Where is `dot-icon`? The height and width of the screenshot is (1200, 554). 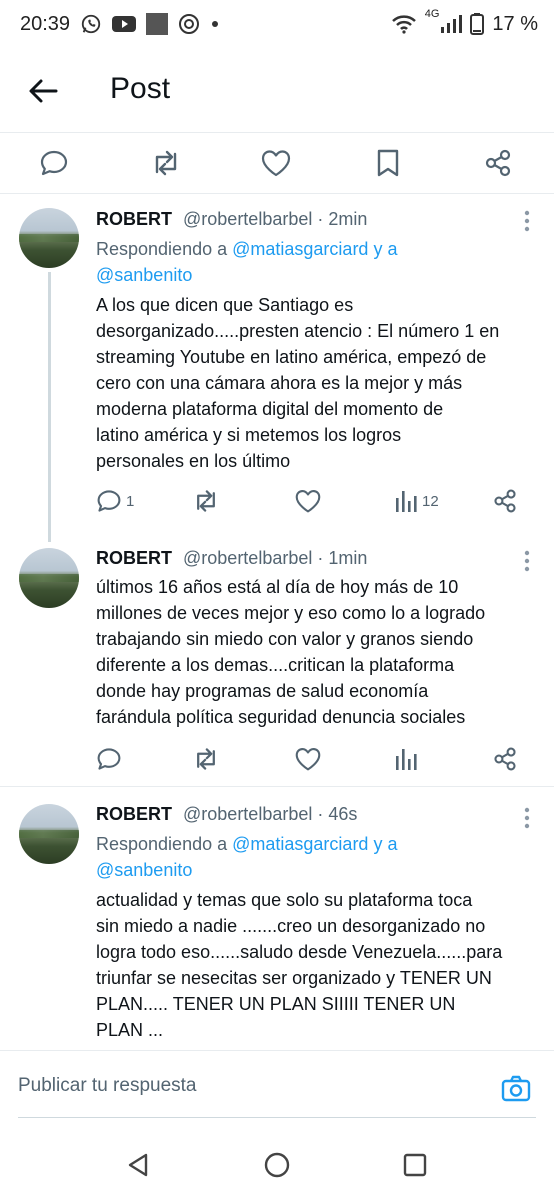
dot-icon is located at coordinates (215, 24).